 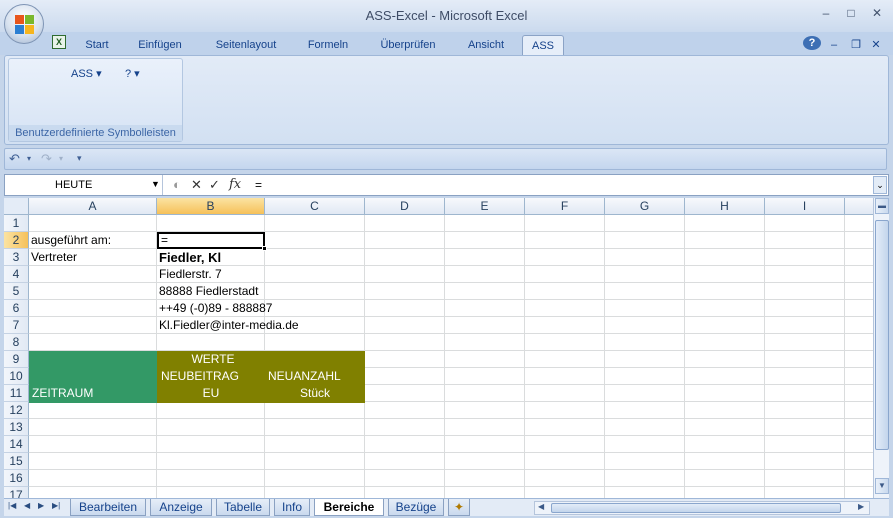 What do you see at coordinates (181, 507) in the screenshot?
I see `sheet-tab-anzeige: Anzeige` at bounding box center [181, 507].